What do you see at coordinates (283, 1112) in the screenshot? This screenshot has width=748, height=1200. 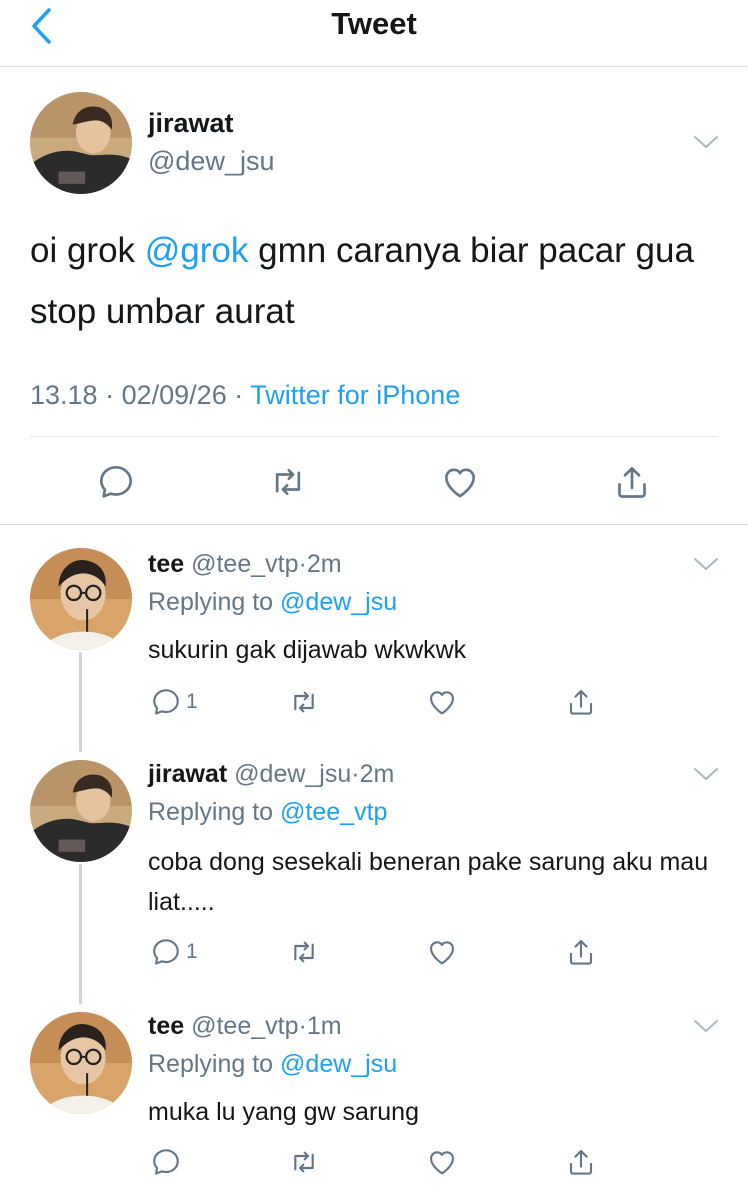 I see `reply-text: muka lu yang gw sarung` at bounding box center [283, 1112].